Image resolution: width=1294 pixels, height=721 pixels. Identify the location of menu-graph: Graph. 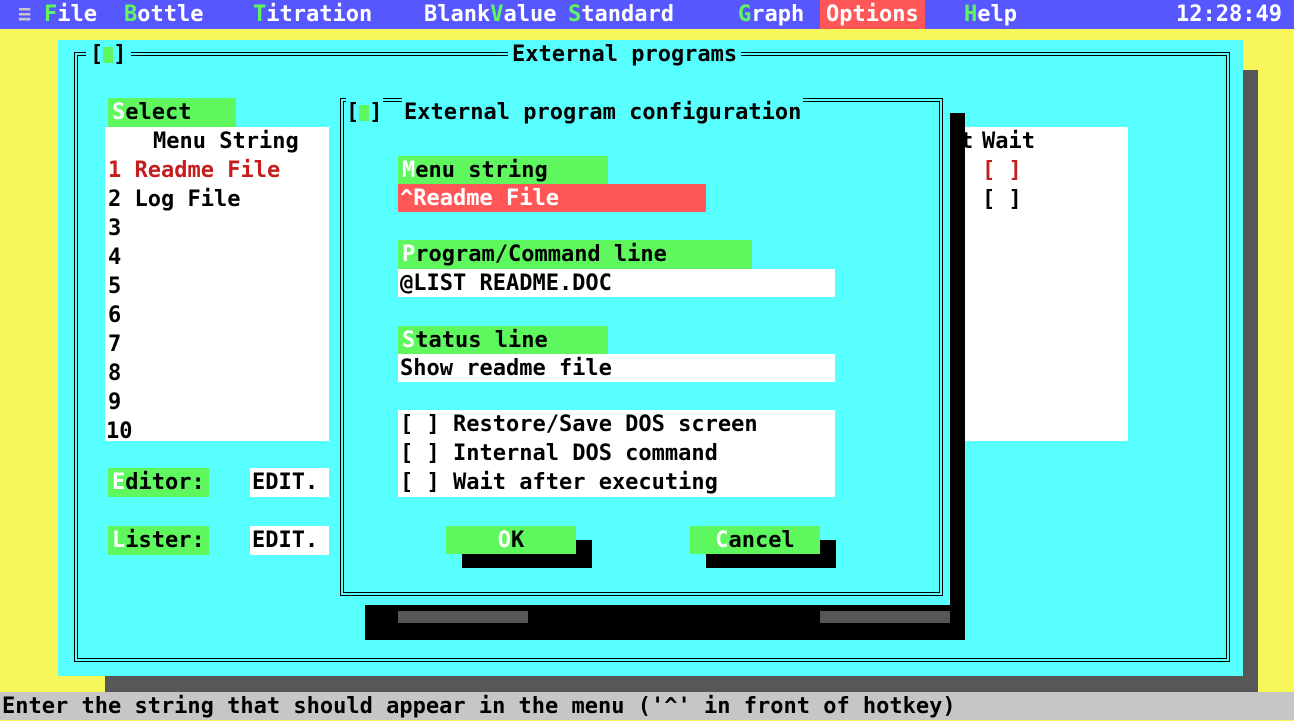
(771, 14).